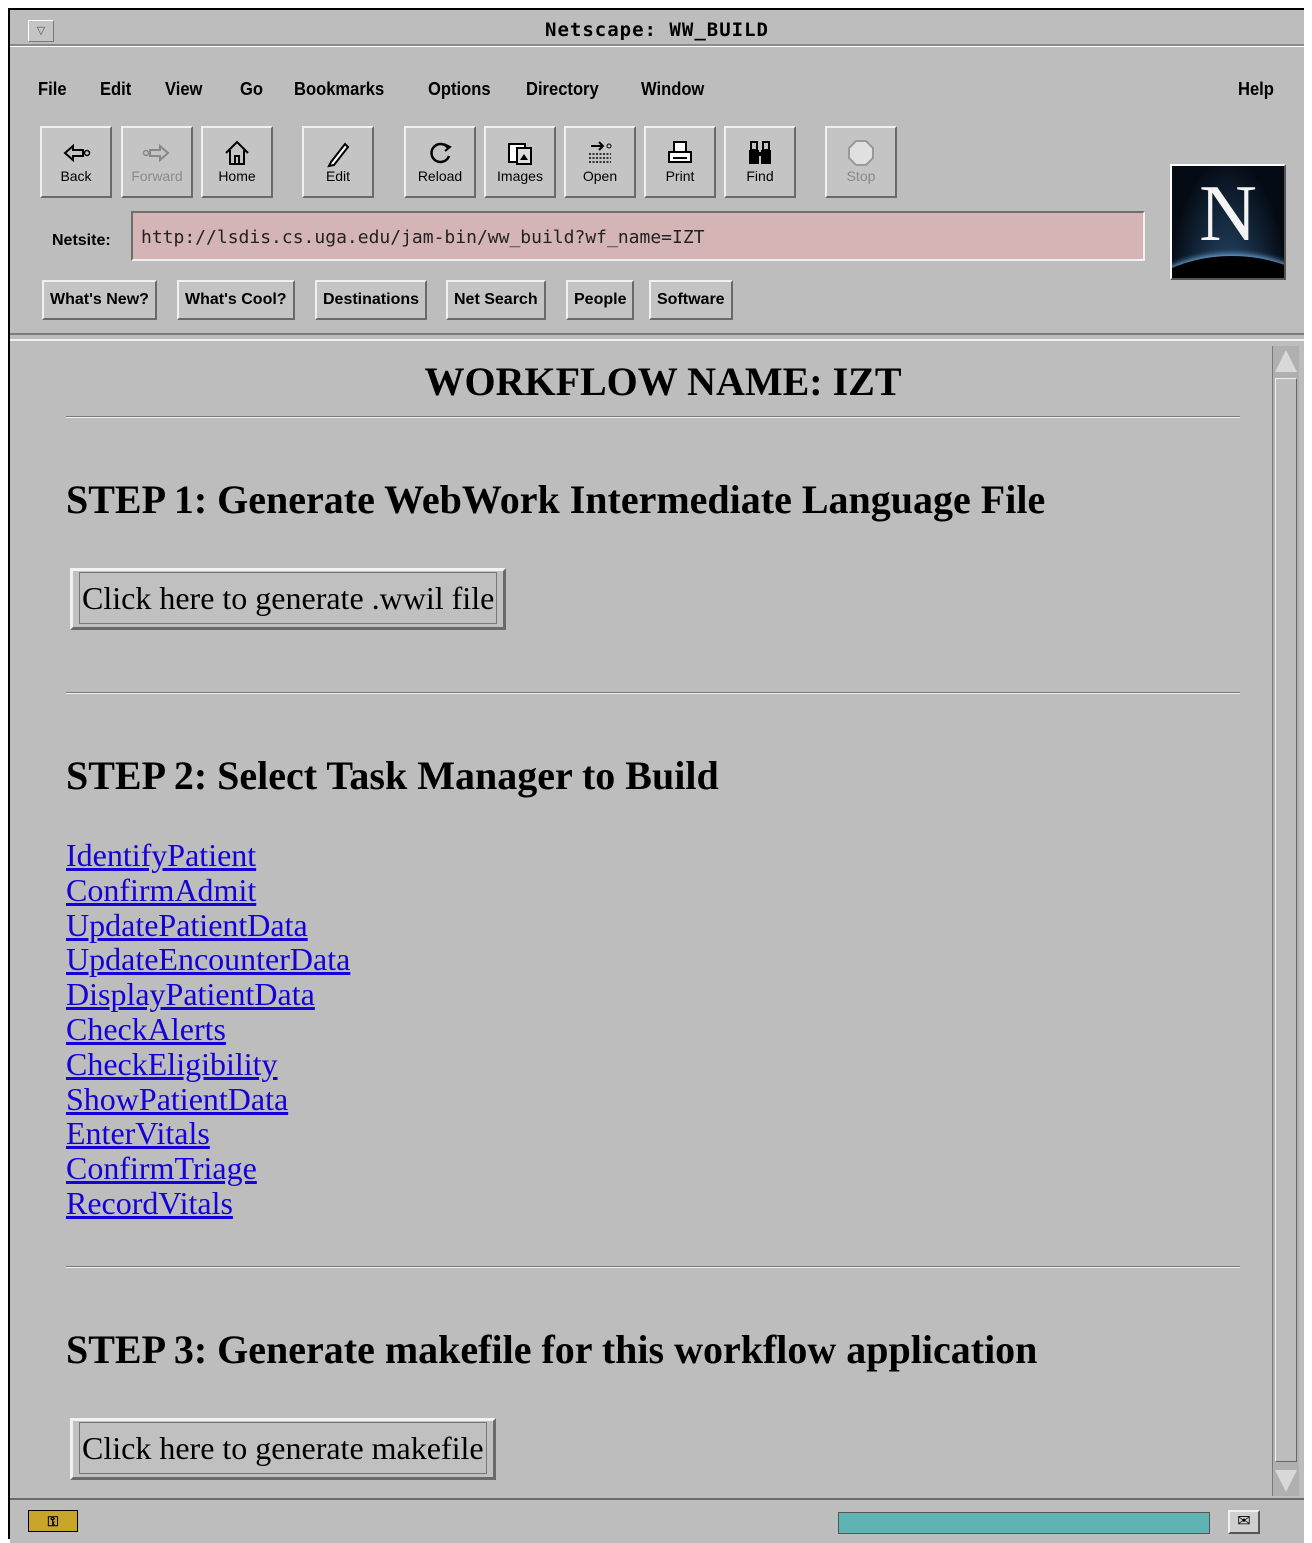 This screenshot has height=1543, width=1312. What do you see at coordinates (1256, 89) in the screenshot?
I see `menu-help: Help` at bounding box center [1256, 89].